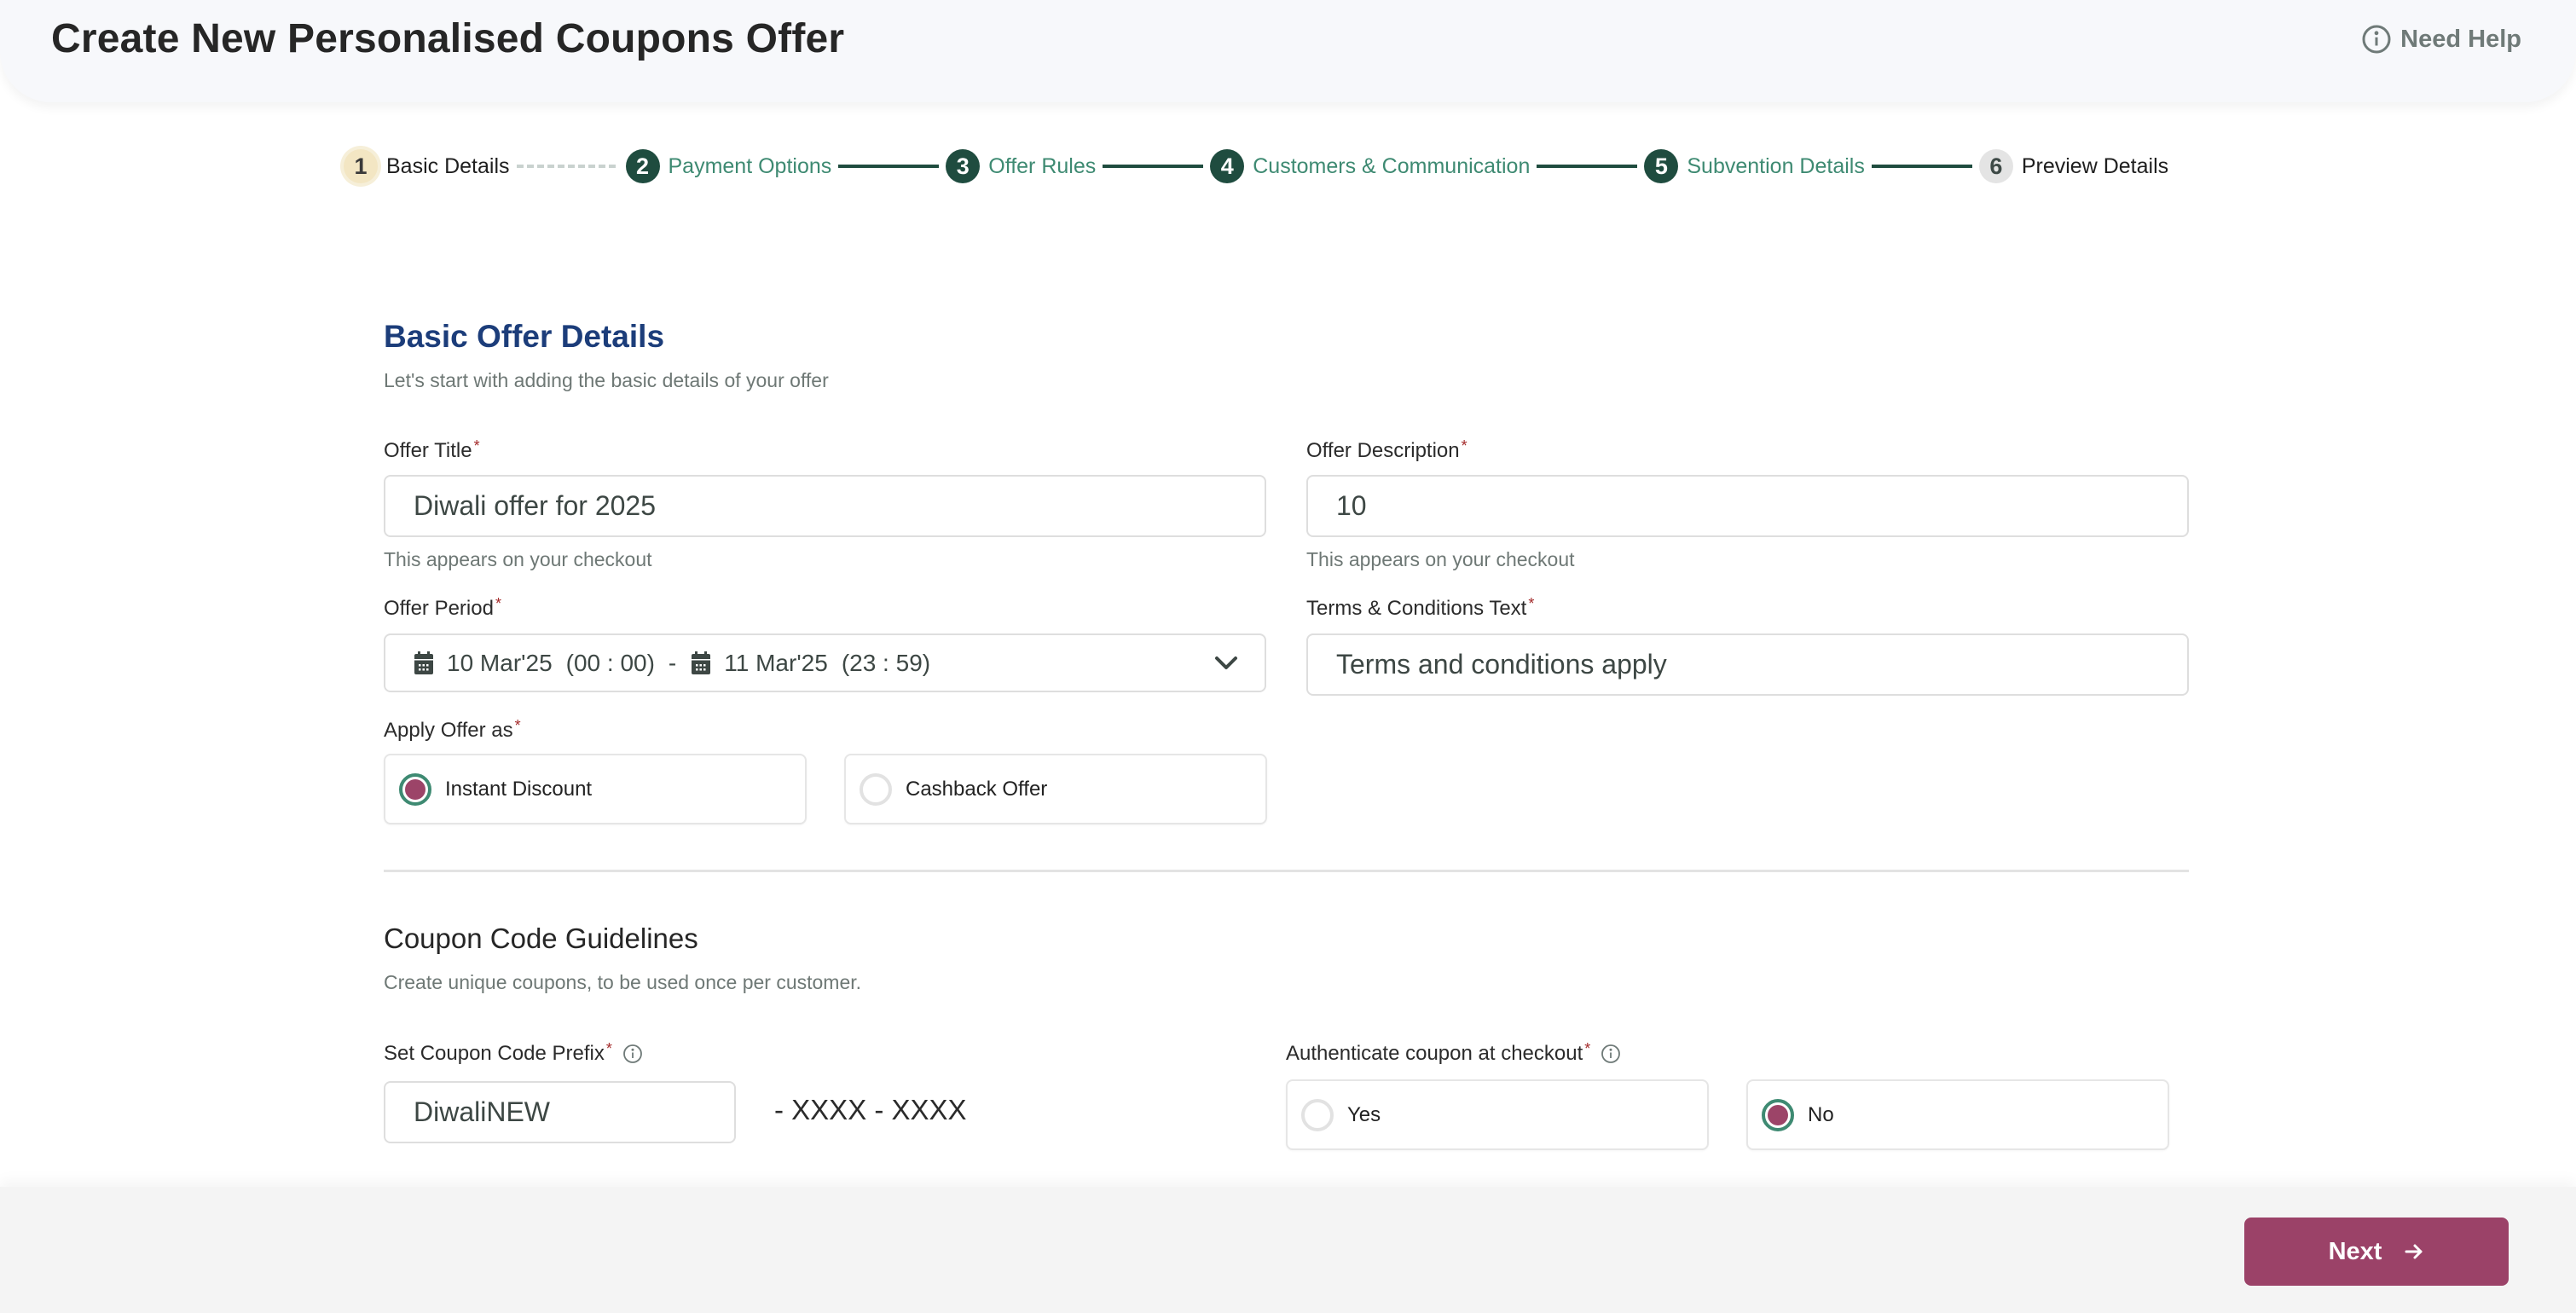  I want to click on step-basic-details: 1 Basic Details, so click(427, 166).